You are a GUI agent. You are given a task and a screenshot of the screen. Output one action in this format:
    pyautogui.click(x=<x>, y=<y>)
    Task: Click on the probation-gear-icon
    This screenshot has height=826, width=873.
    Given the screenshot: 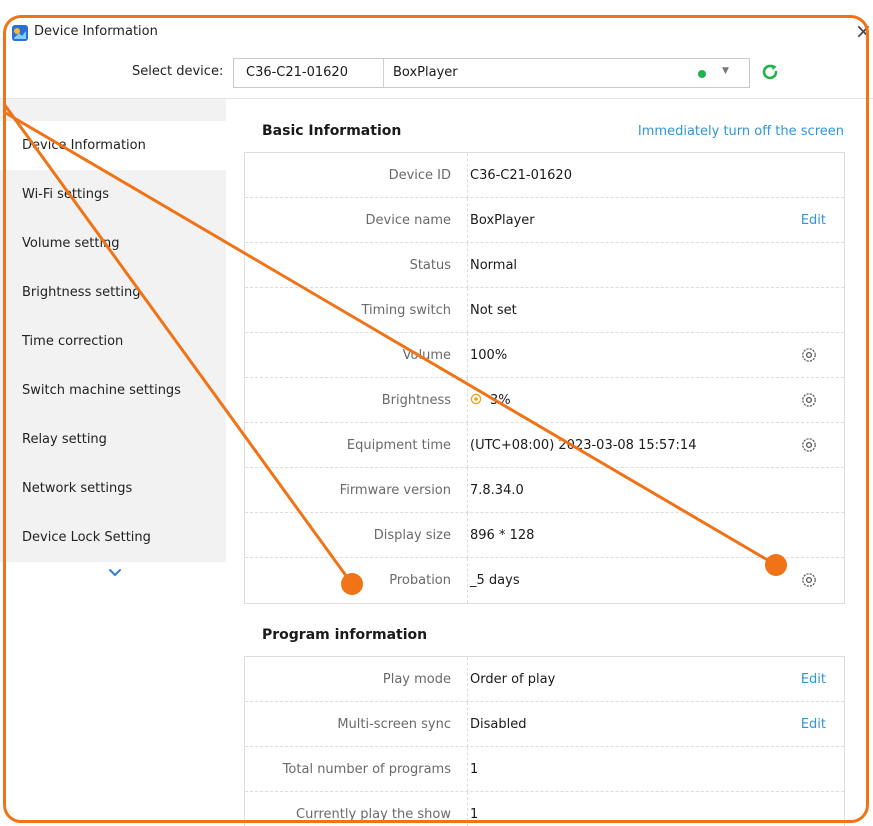 What is the action you would take?
    pyautogui.click(x=809, y=580)
    